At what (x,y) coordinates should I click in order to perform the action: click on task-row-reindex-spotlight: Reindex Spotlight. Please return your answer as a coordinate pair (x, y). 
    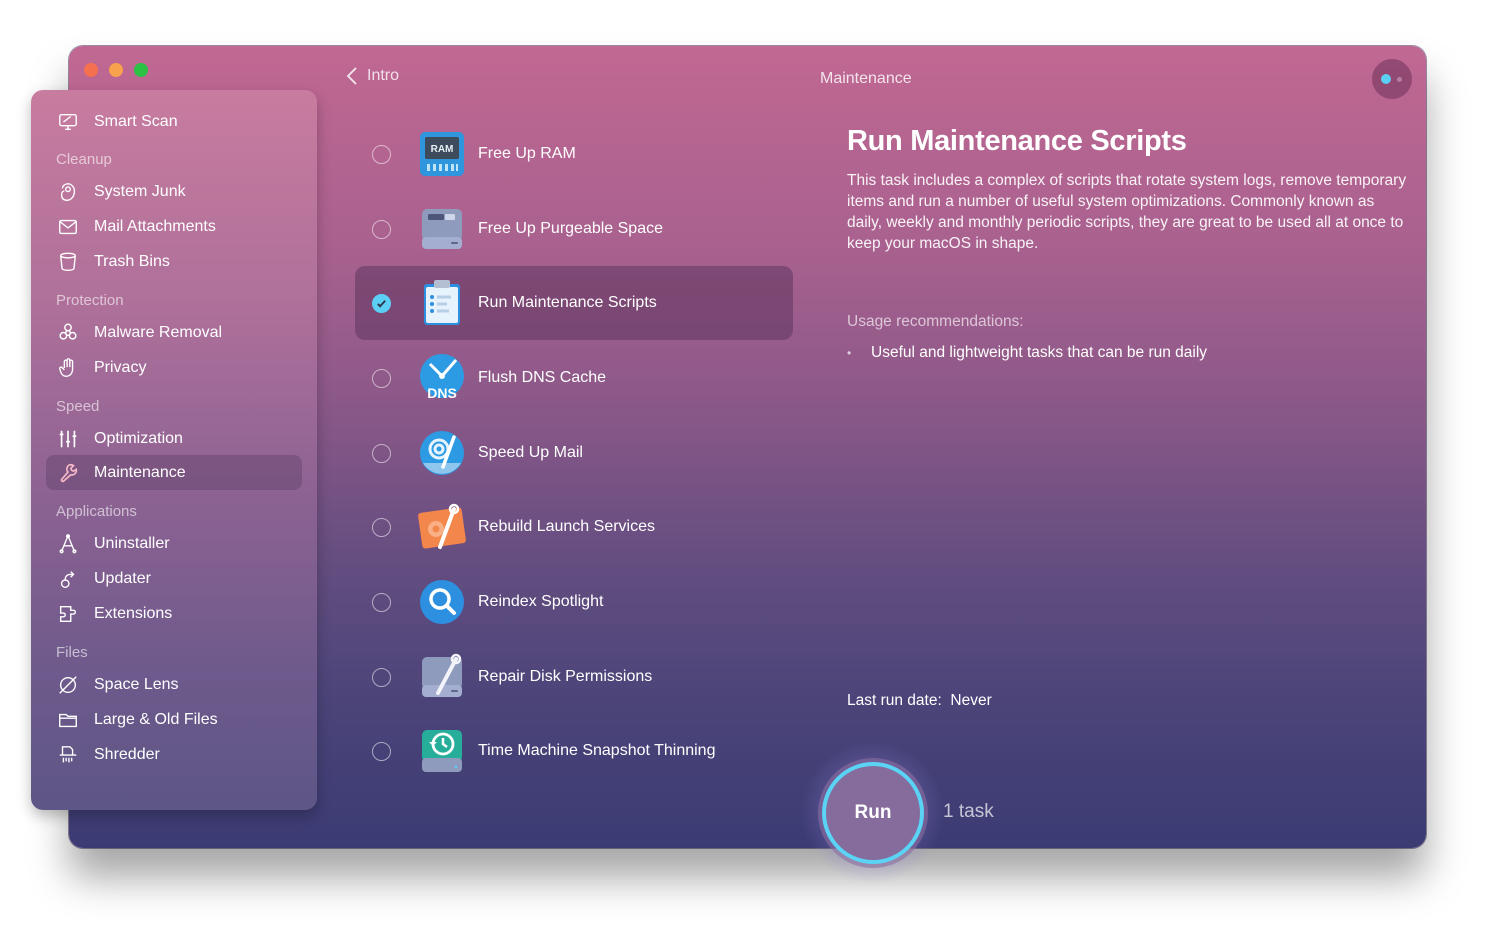
    Looking at the image, I should click on (574, 602).